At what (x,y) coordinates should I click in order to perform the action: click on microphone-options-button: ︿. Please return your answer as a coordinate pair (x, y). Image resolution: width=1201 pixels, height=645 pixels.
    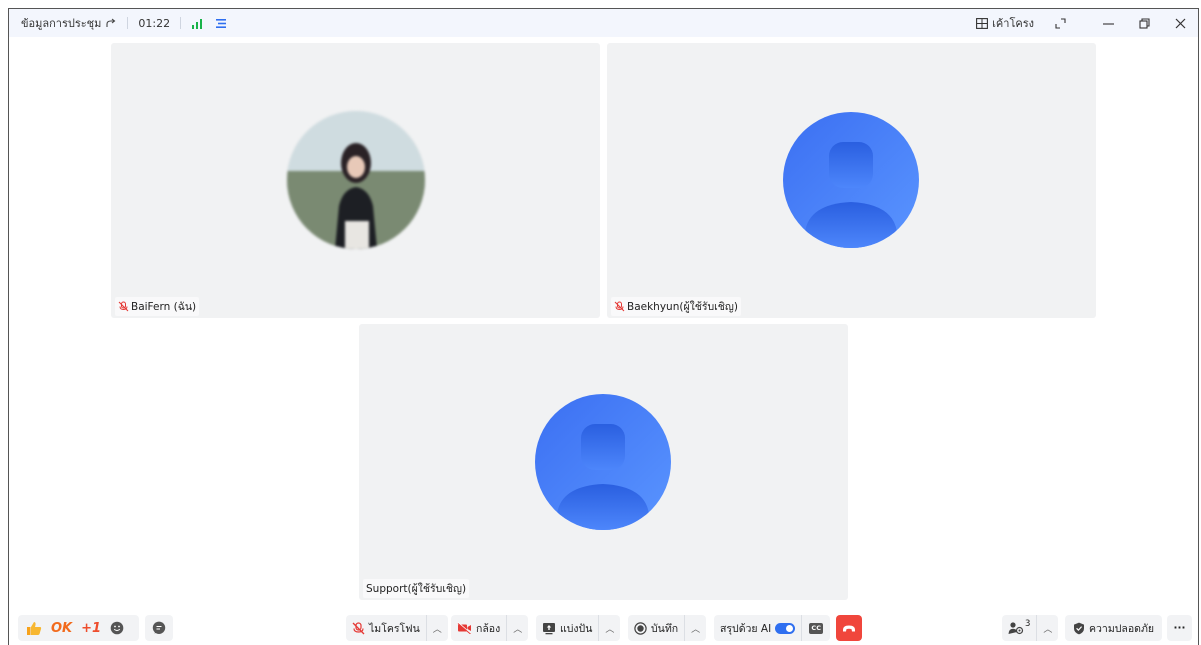
    Looking at the image, I should click on (436, 628).